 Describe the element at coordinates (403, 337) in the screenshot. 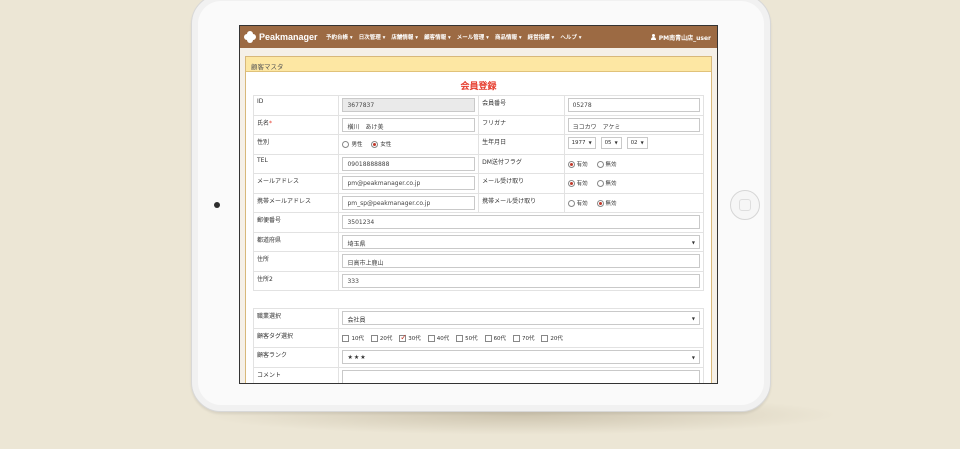

I see `checkbox-checked-icon` at that location.